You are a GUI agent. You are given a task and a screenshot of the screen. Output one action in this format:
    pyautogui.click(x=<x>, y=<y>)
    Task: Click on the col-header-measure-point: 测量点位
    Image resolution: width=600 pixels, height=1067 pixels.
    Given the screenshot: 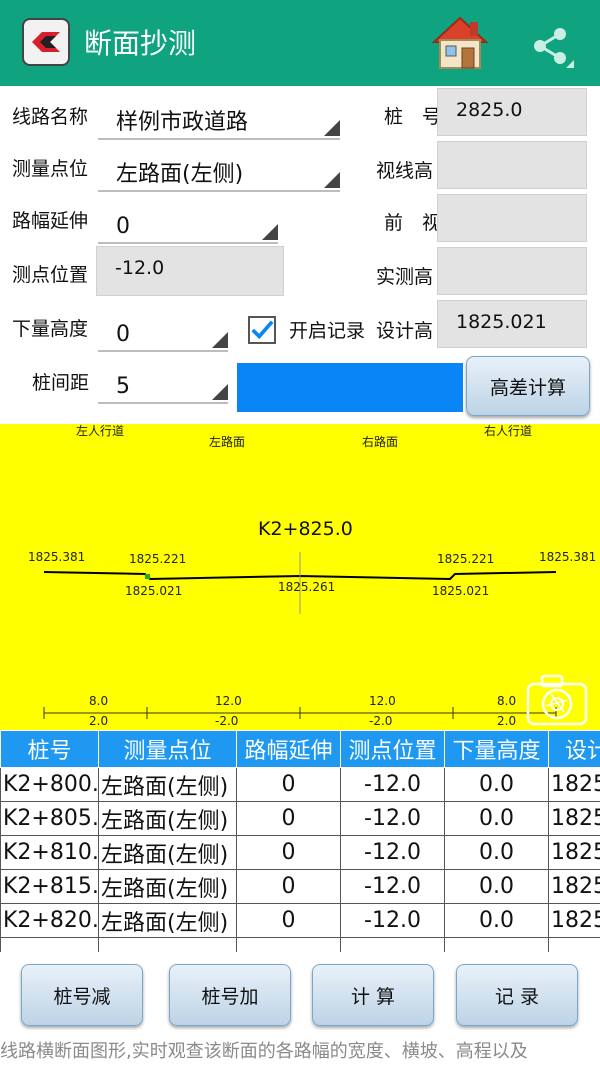 What is the action you would take?
    pyautogui.click(x=167, y=749)
    